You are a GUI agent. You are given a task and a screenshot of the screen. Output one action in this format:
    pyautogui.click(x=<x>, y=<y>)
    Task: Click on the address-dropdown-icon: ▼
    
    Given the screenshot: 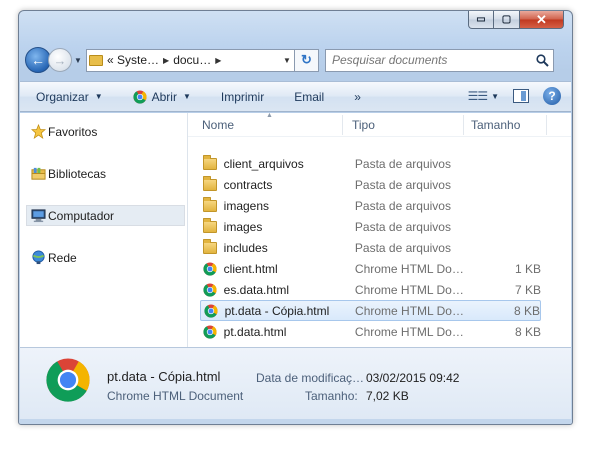 What is the action you would take?
    pyautogui.click(x=287, y=60)
    